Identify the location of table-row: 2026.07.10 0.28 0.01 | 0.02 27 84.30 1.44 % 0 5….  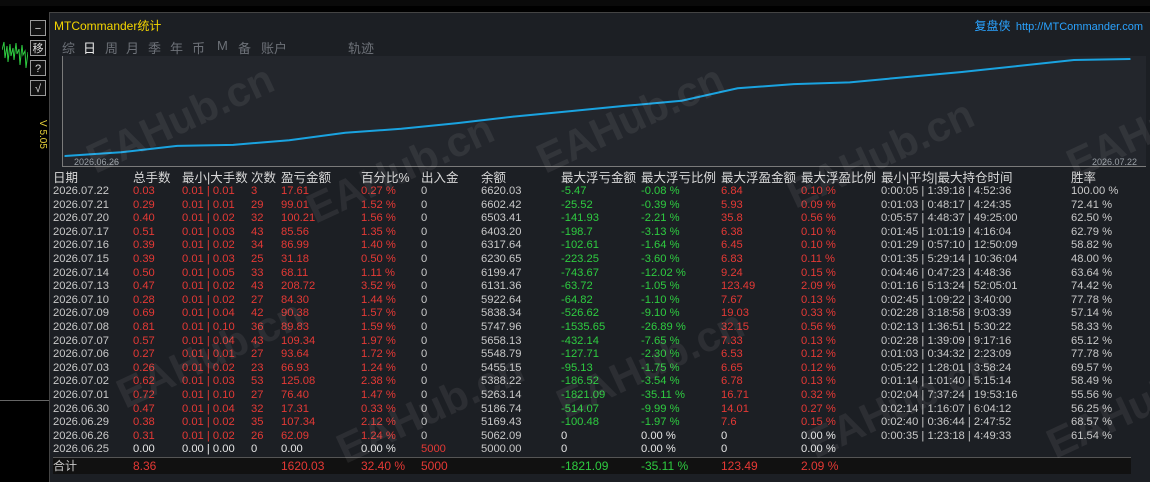
(592, 301).